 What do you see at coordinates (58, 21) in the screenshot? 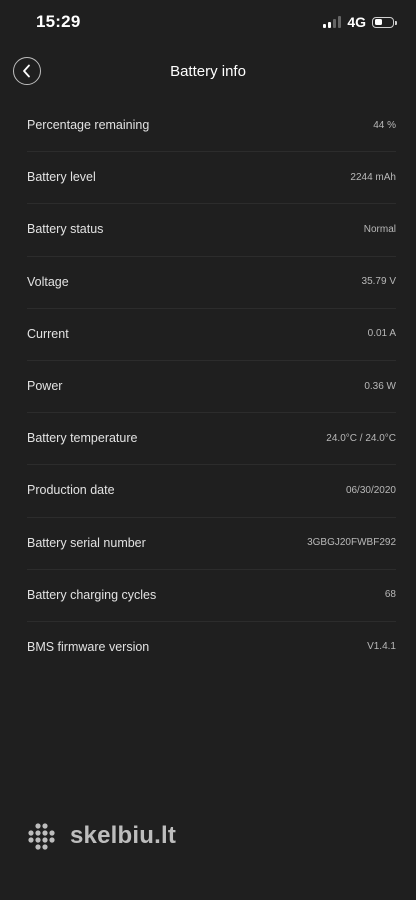
I see `status-time: 15:29` at bounding box center [58, 21].